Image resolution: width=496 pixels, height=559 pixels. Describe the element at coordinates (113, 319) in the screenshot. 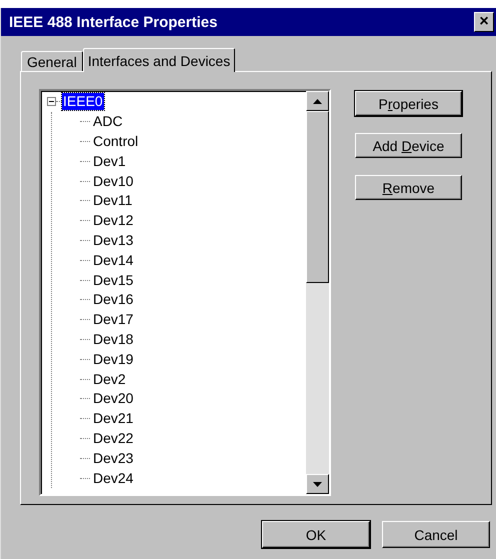

I see `tree-item: Dev17` at that location.